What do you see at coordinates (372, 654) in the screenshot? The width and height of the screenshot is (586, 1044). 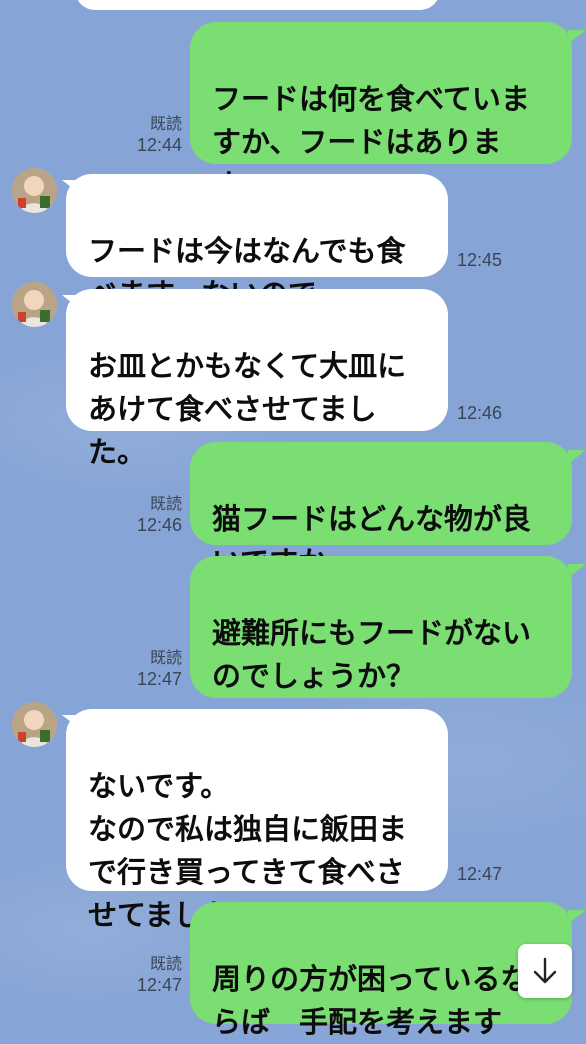 I see `message-text: 避難所にもフードがない のでしょうか？` at bounding box center [372, 654].